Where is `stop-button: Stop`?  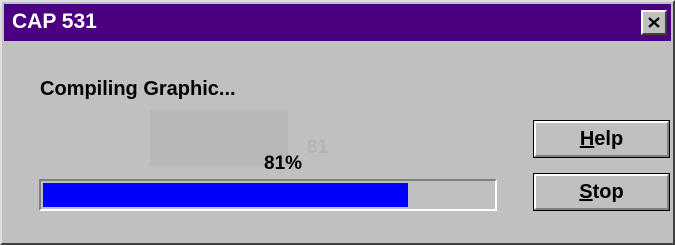
stop-button: Stop is located at coordinates (601, 192).